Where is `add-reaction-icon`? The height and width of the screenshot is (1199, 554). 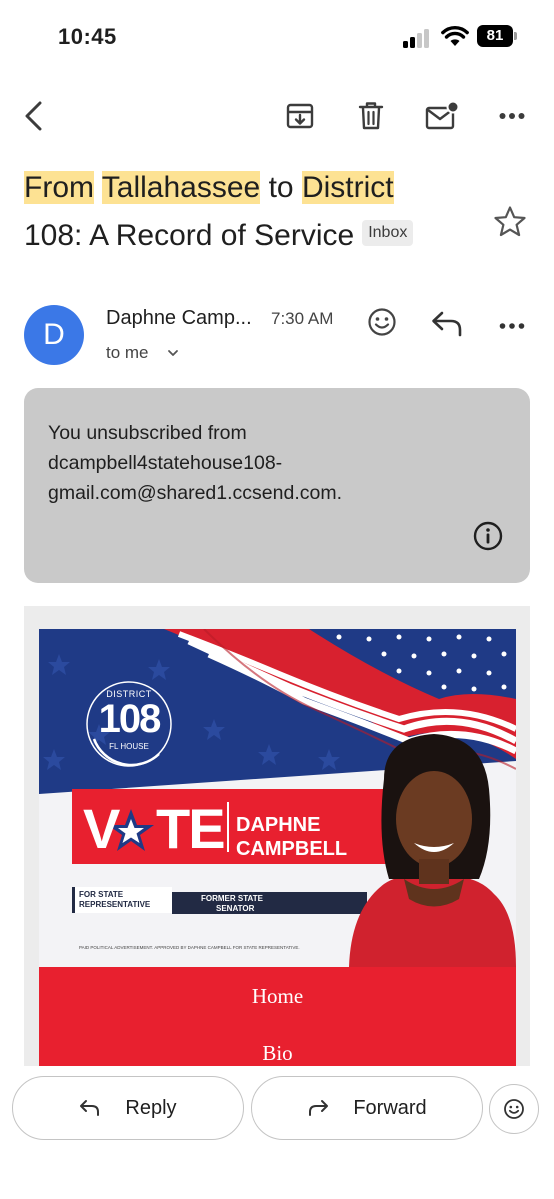 add-reaction-icon is located at coordinates (382, 322).